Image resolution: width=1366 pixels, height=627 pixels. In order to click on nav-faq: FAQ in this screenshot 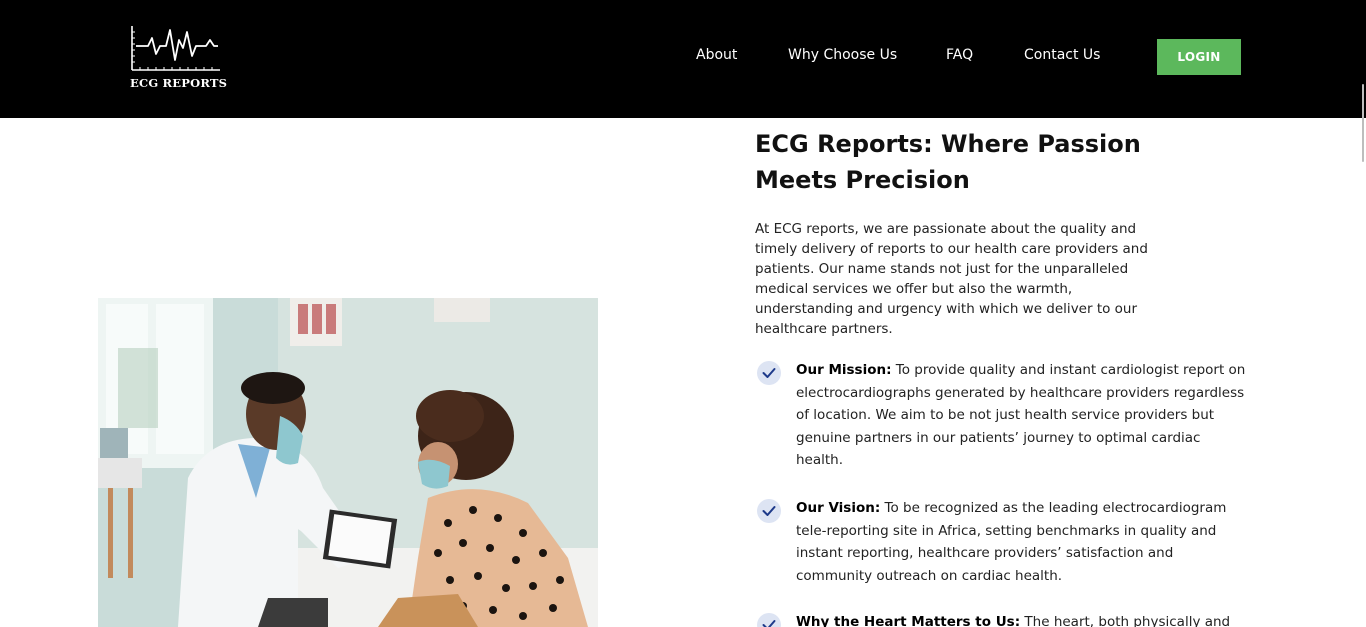, I will do `click(959, 55)`.